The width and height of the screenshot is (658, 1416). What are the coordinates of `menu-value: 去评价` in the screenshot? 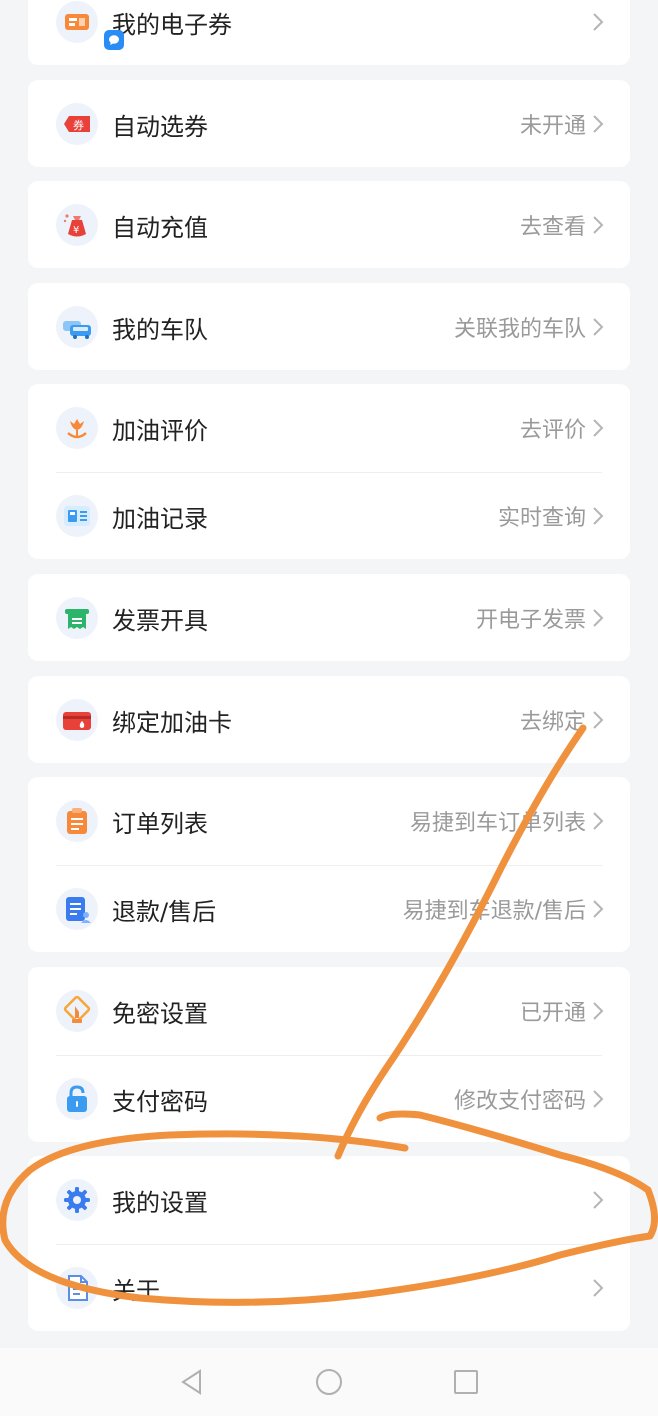 It's located at (552, 430).